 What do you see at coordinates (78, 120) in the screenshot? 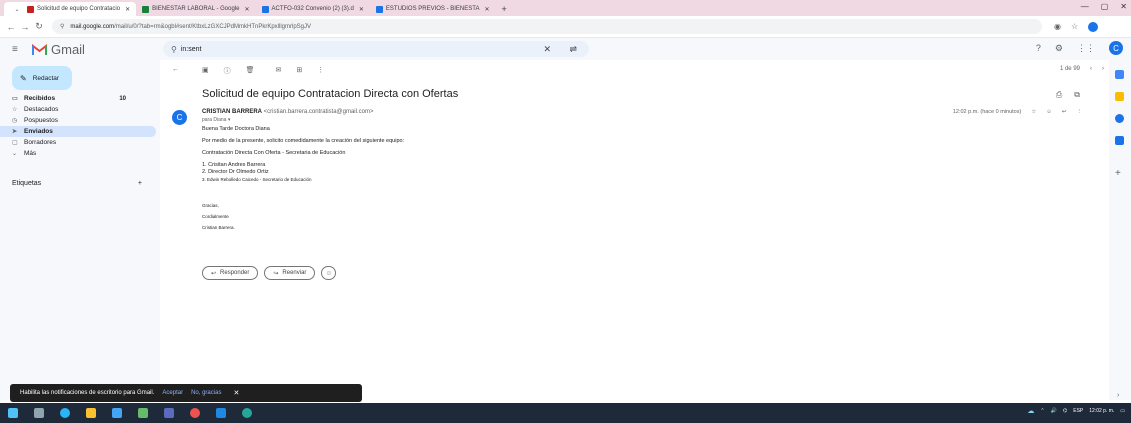
I see `sidebar-item-pospuestos: ◷ Pospuestos` at bounding box center [78, 120].